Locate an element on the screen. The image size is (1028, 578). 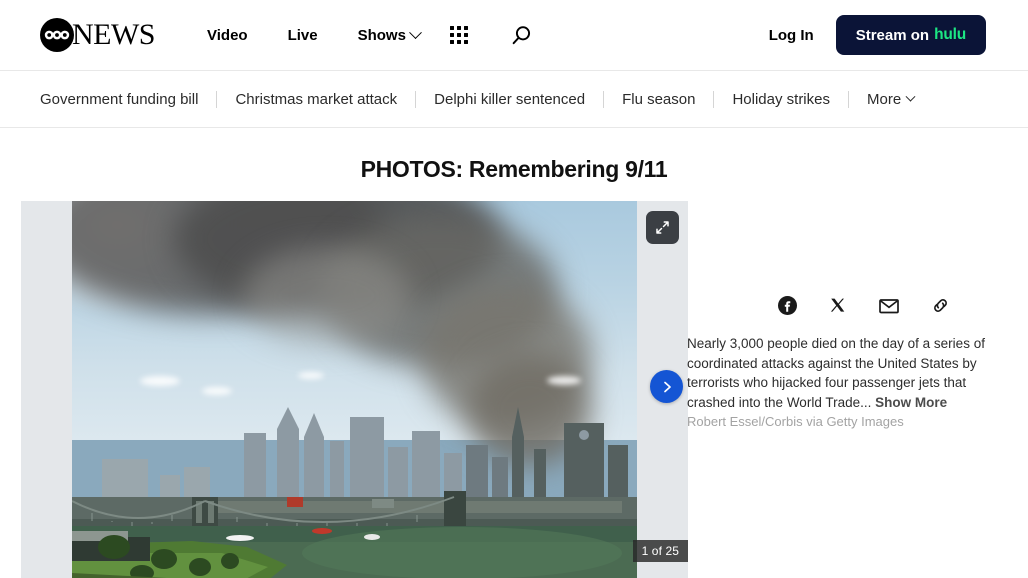
login-button: Log In is located at coordinates (791, 35).